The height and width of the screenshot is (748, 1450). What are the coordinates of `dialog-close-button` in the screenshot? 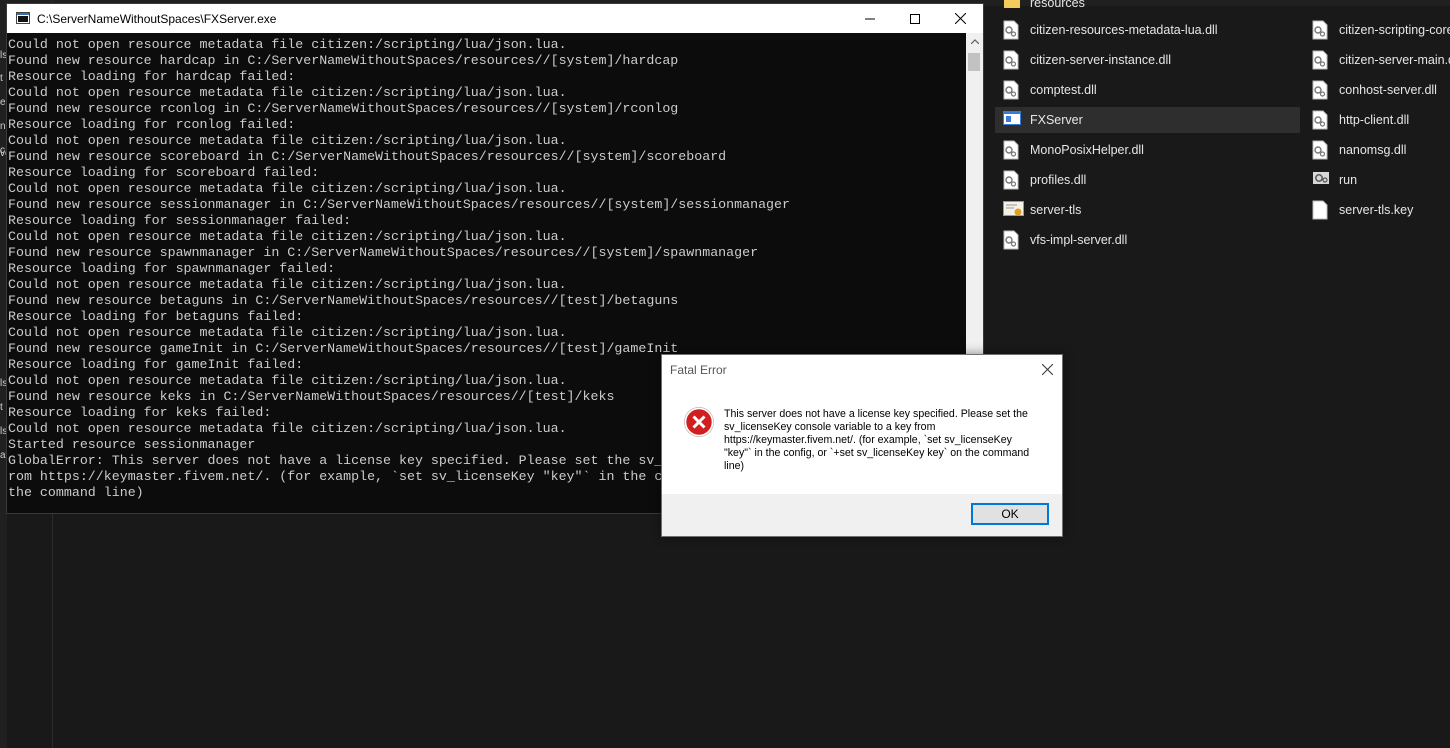 It's located at (1047, 369).